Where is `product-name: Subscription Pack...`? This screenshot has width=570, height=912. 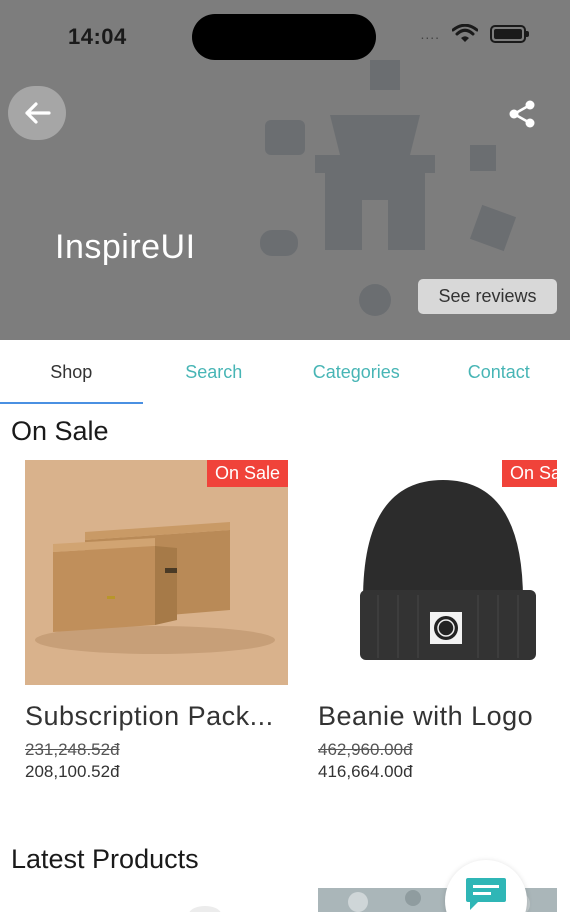 product-name: Subscription Pack... is located at coordinates (156, 716).